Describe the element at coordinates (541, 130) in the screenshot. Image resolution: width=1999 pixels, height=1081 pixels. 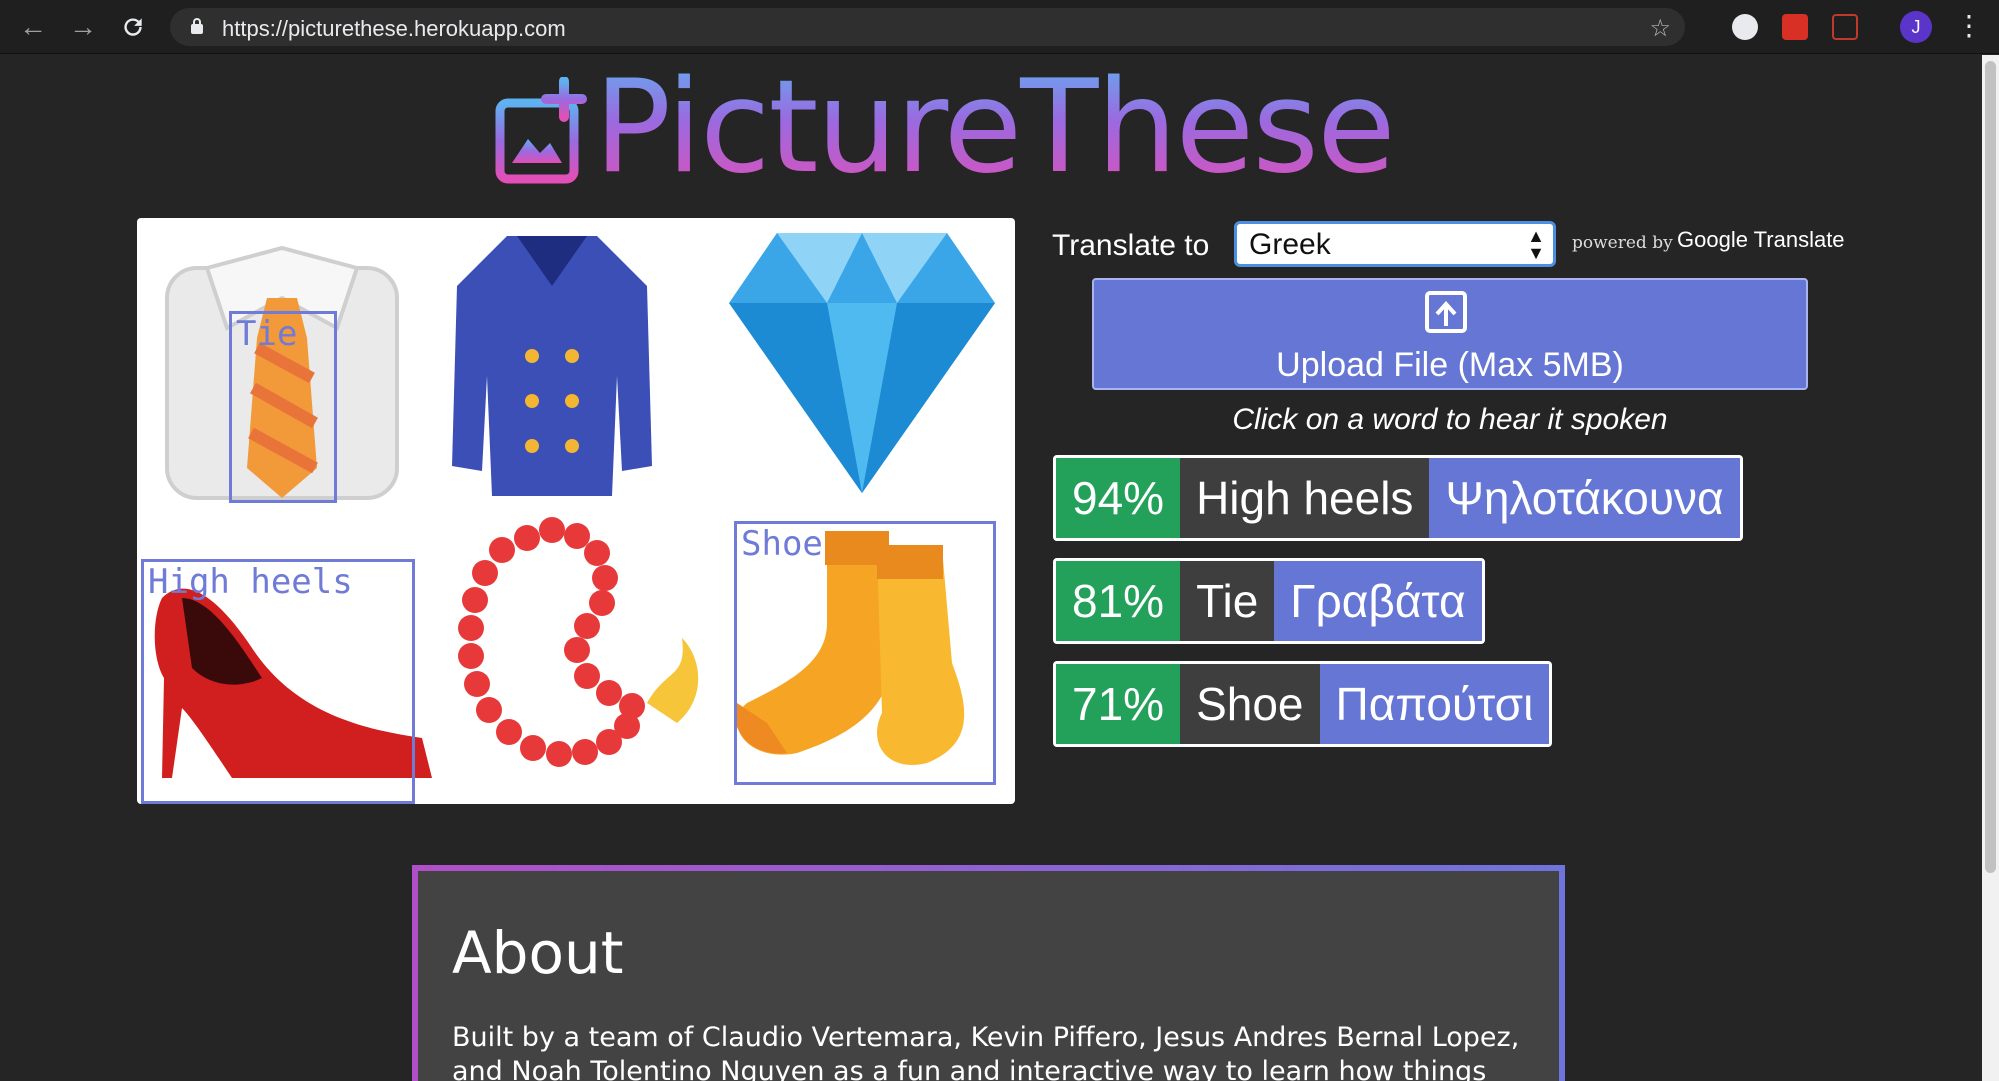
I see `add-photo-icon` at that location.